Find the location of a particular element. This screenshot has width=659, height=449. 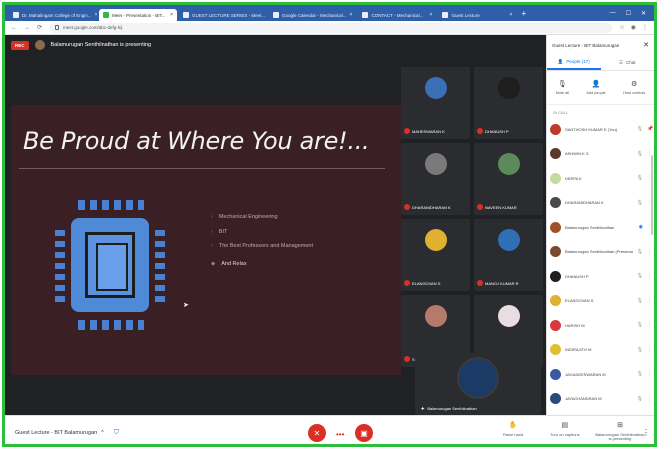

list-item: HARISH M 🎙 ⋮ is located at coordinates (601, 325).